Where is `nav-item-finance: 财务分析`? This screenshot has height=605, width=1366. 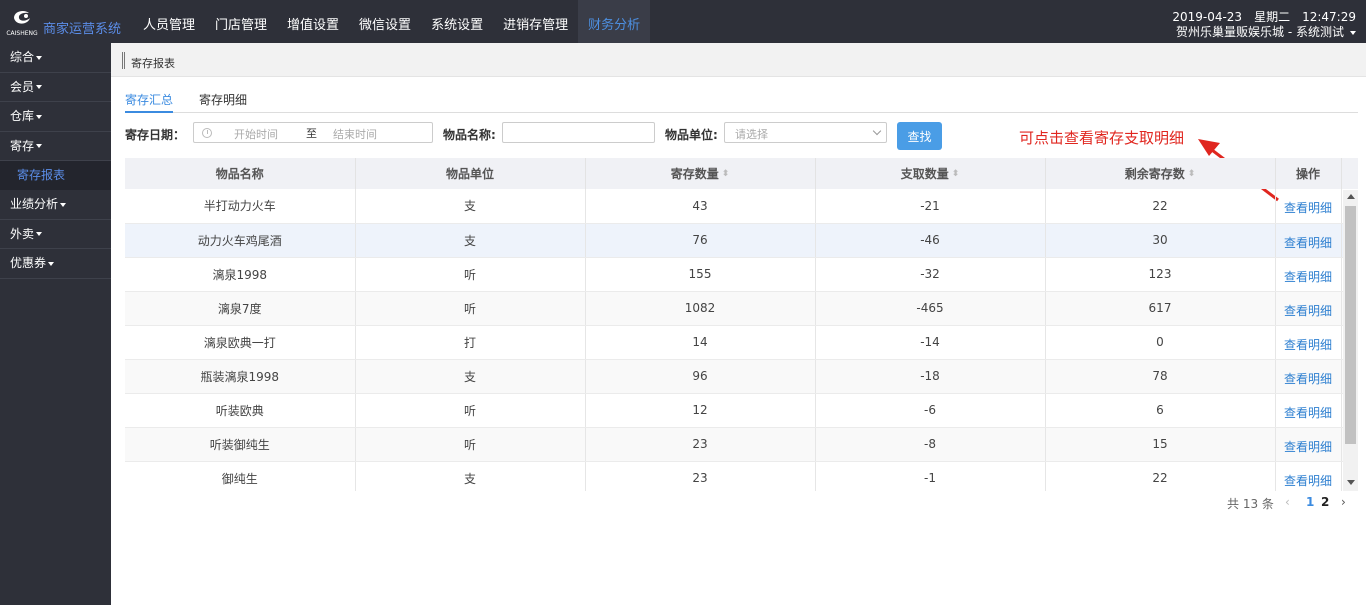 nav-item-finance: 财务分析 is located at coordinates (614, 21).